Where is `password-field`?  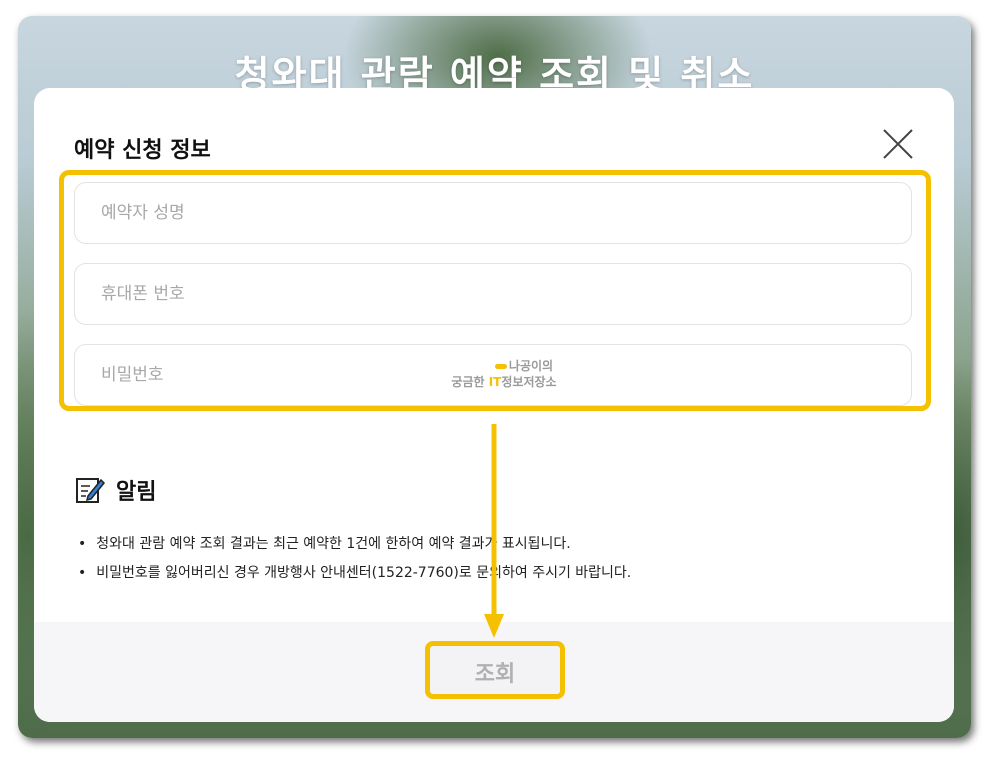
password-field is located at coordinates (493, 375).